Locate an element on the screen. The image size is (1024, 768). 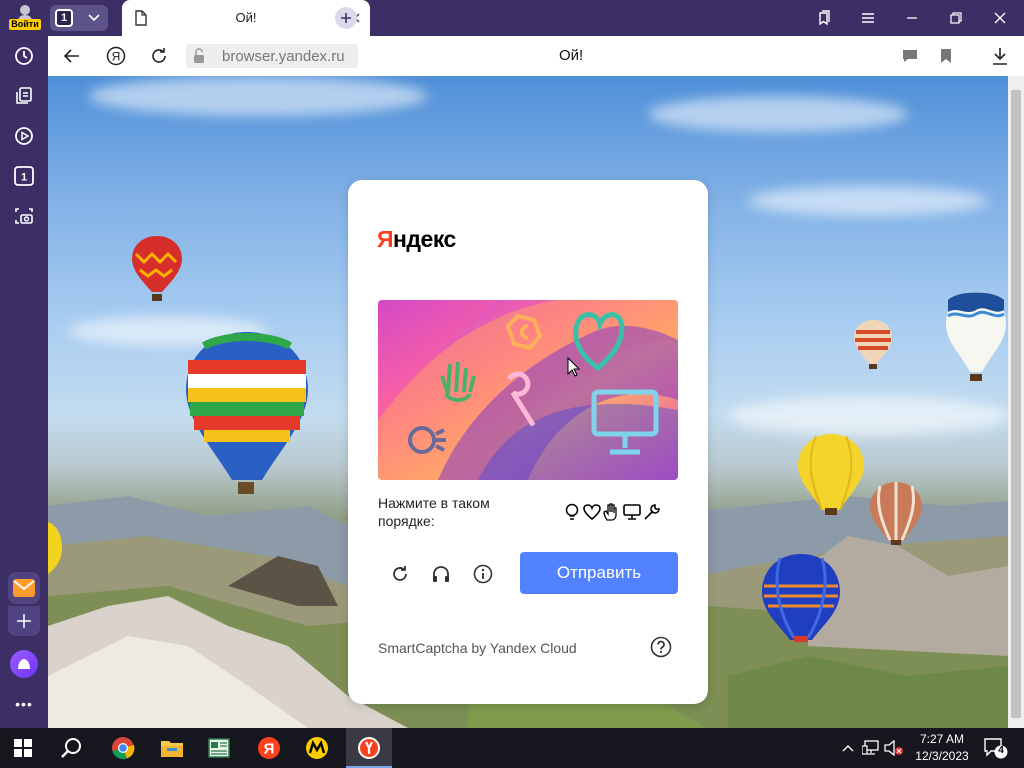
minimize-icon is located at coordinates (912, 18).